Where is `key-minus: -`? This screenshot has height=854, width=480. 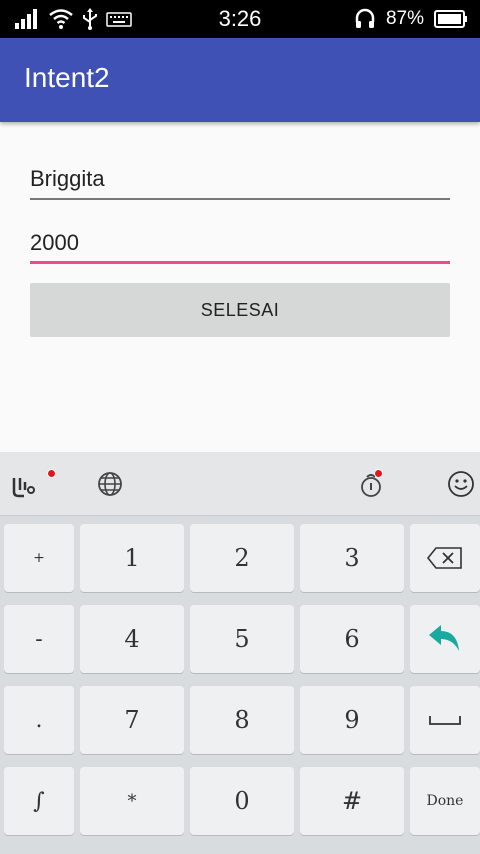
key-minus: - is located at coordinates (39, 639).